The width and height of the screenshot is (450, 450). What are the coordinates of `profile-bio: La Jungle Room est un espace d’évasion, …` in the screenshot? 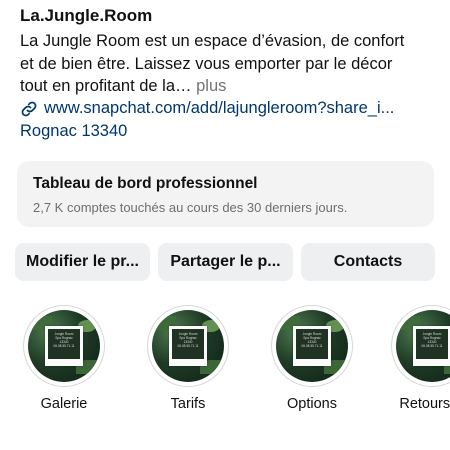 It's located at (230, 64).